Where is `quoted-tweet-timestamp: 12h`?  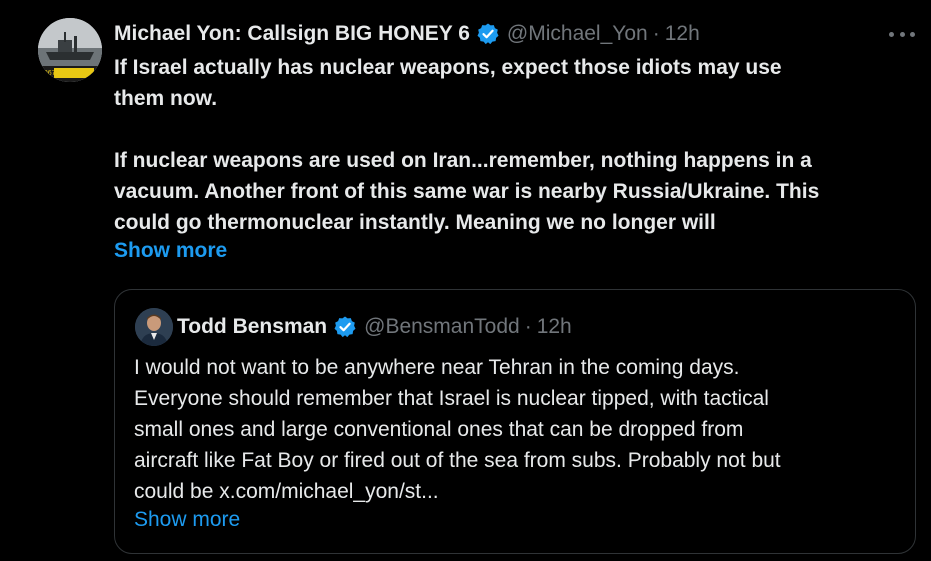
quoted-tweet-timestamp: 12h is located at coordinates (554, 327).